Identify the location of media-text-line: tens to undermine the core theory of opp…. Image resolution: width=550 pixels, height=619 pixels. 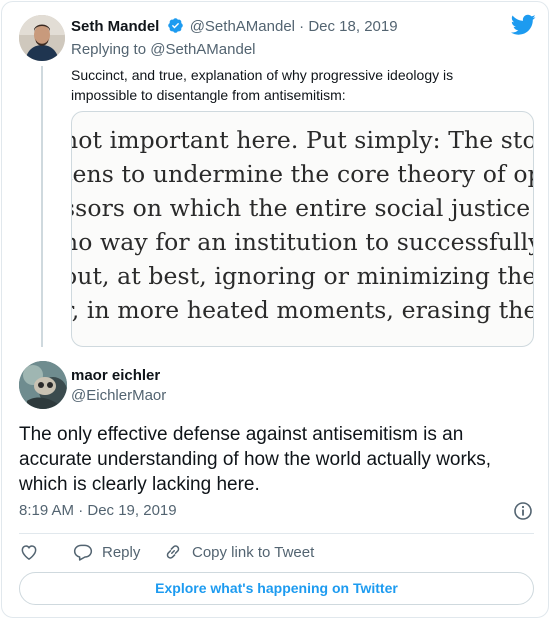
(302, 174).